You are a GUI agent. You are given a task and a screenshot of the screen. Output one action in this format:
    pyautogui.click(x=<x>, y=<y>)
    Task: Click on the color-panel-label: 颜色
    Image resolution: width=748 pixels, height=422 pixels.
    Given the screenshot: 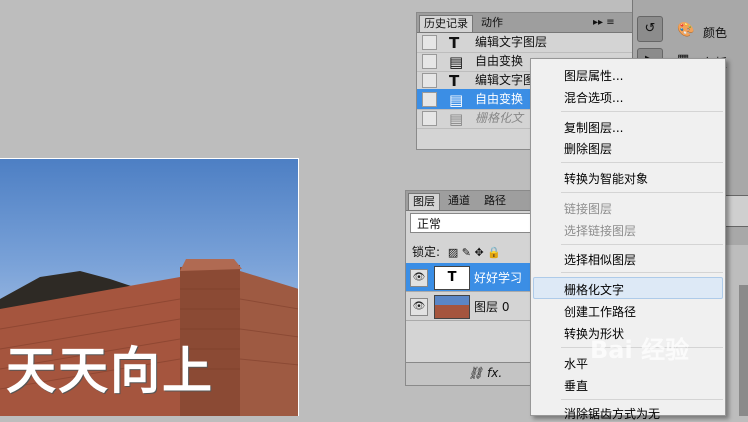 What is the action you would take?
    pyautogui.click(x=715, y=32)
    